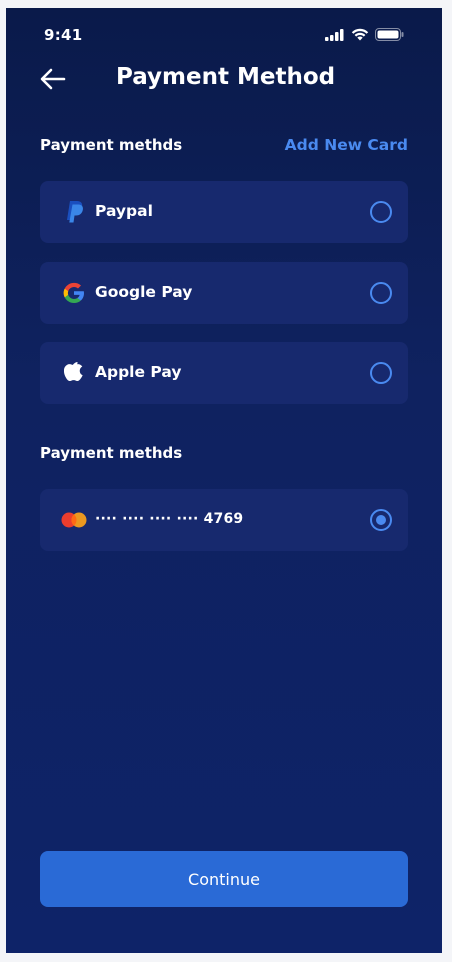  Describe the element at coordinates (124, 211) in the screenshot. I see `payment-option-label: Paypal` at that location.